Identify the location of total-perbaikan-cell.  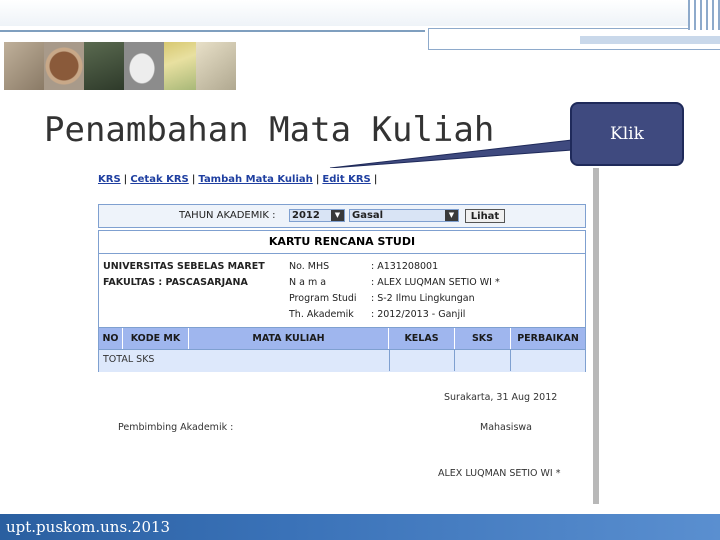
(548, 360).